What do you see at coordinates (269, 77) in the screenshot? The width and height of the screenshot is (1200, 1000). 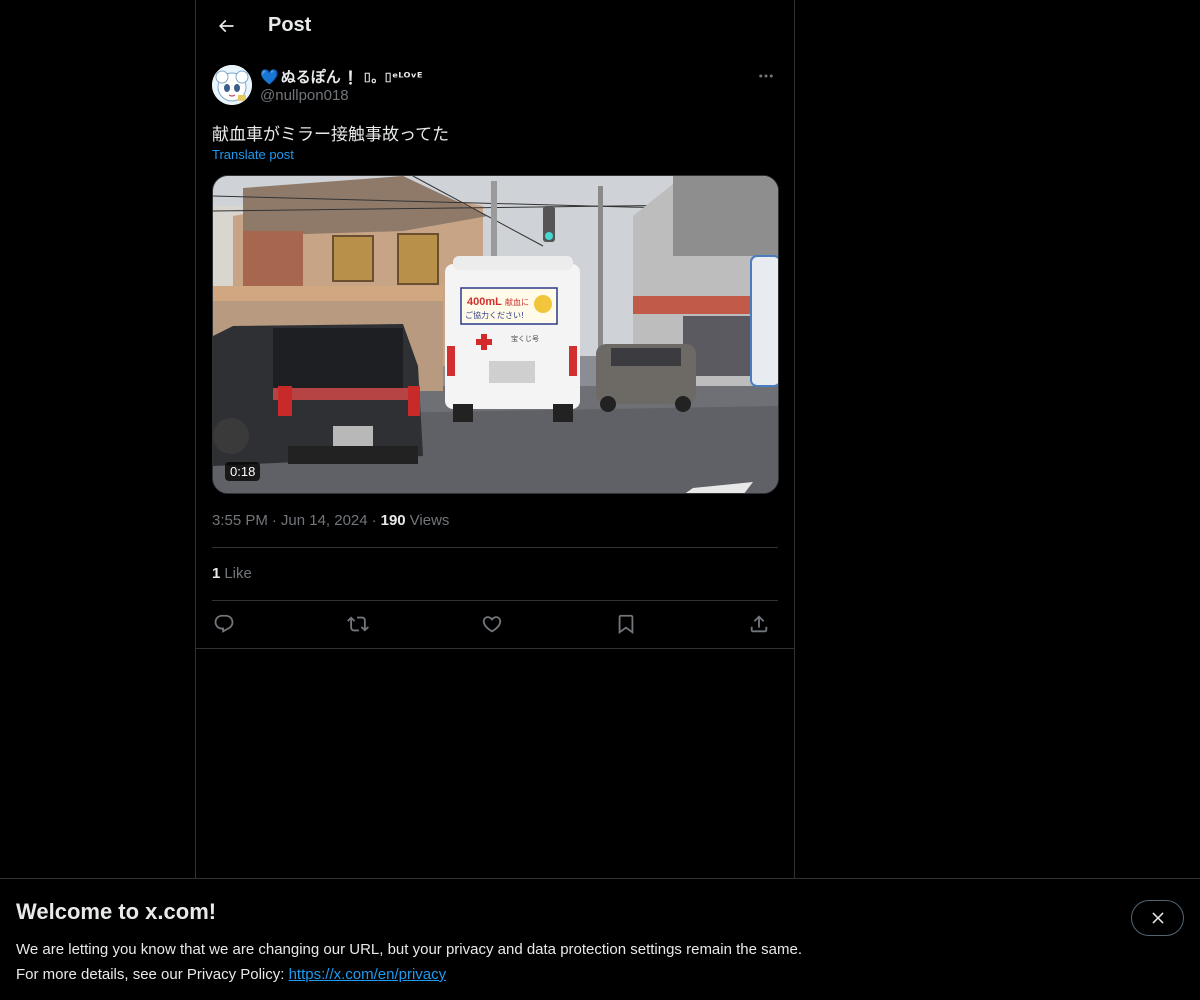 I see `blue-heart-emoji: 💙` at bounding box center [269, 77].